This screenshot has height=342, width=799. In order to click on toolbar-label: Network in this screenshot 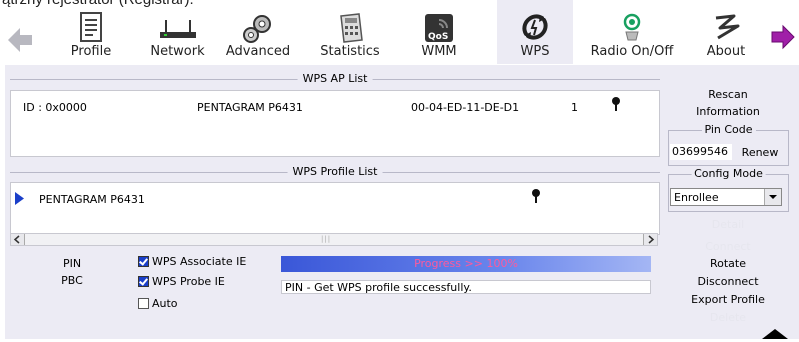, I will do `click(177, 51)`.